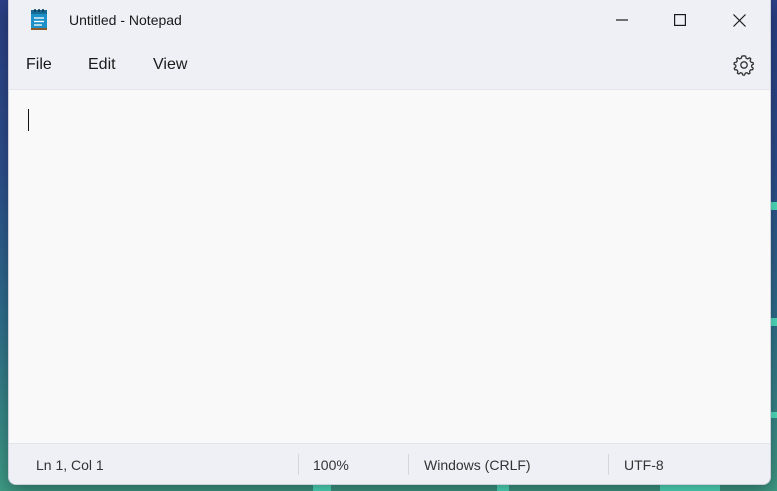 The height and width of the screenshot is (491, 777). What do you see at coordinates (102, 65) in the screenshot?
I see `menu-edit: Edit` at bounding box center [102, 65].